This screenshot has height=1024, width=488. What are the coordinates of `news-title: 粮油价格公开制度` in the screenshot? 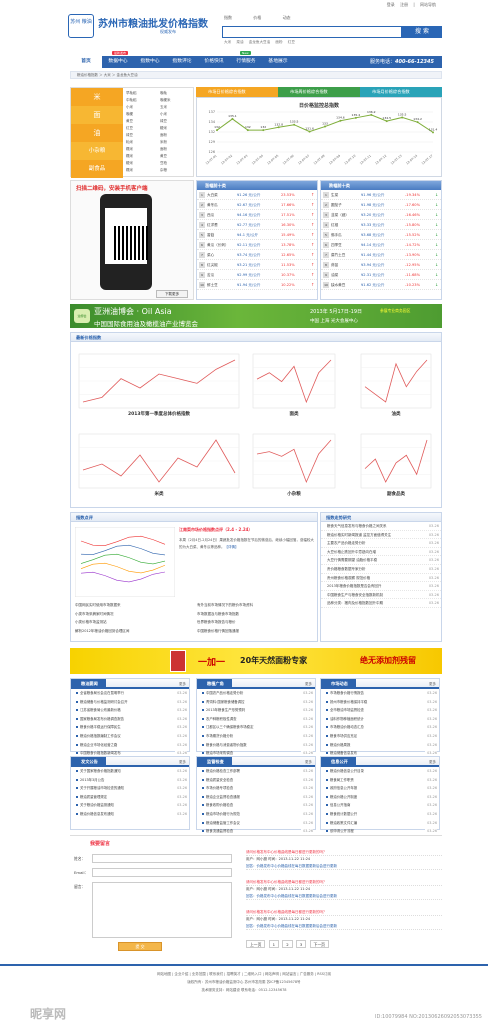 It's located at (343, 797).